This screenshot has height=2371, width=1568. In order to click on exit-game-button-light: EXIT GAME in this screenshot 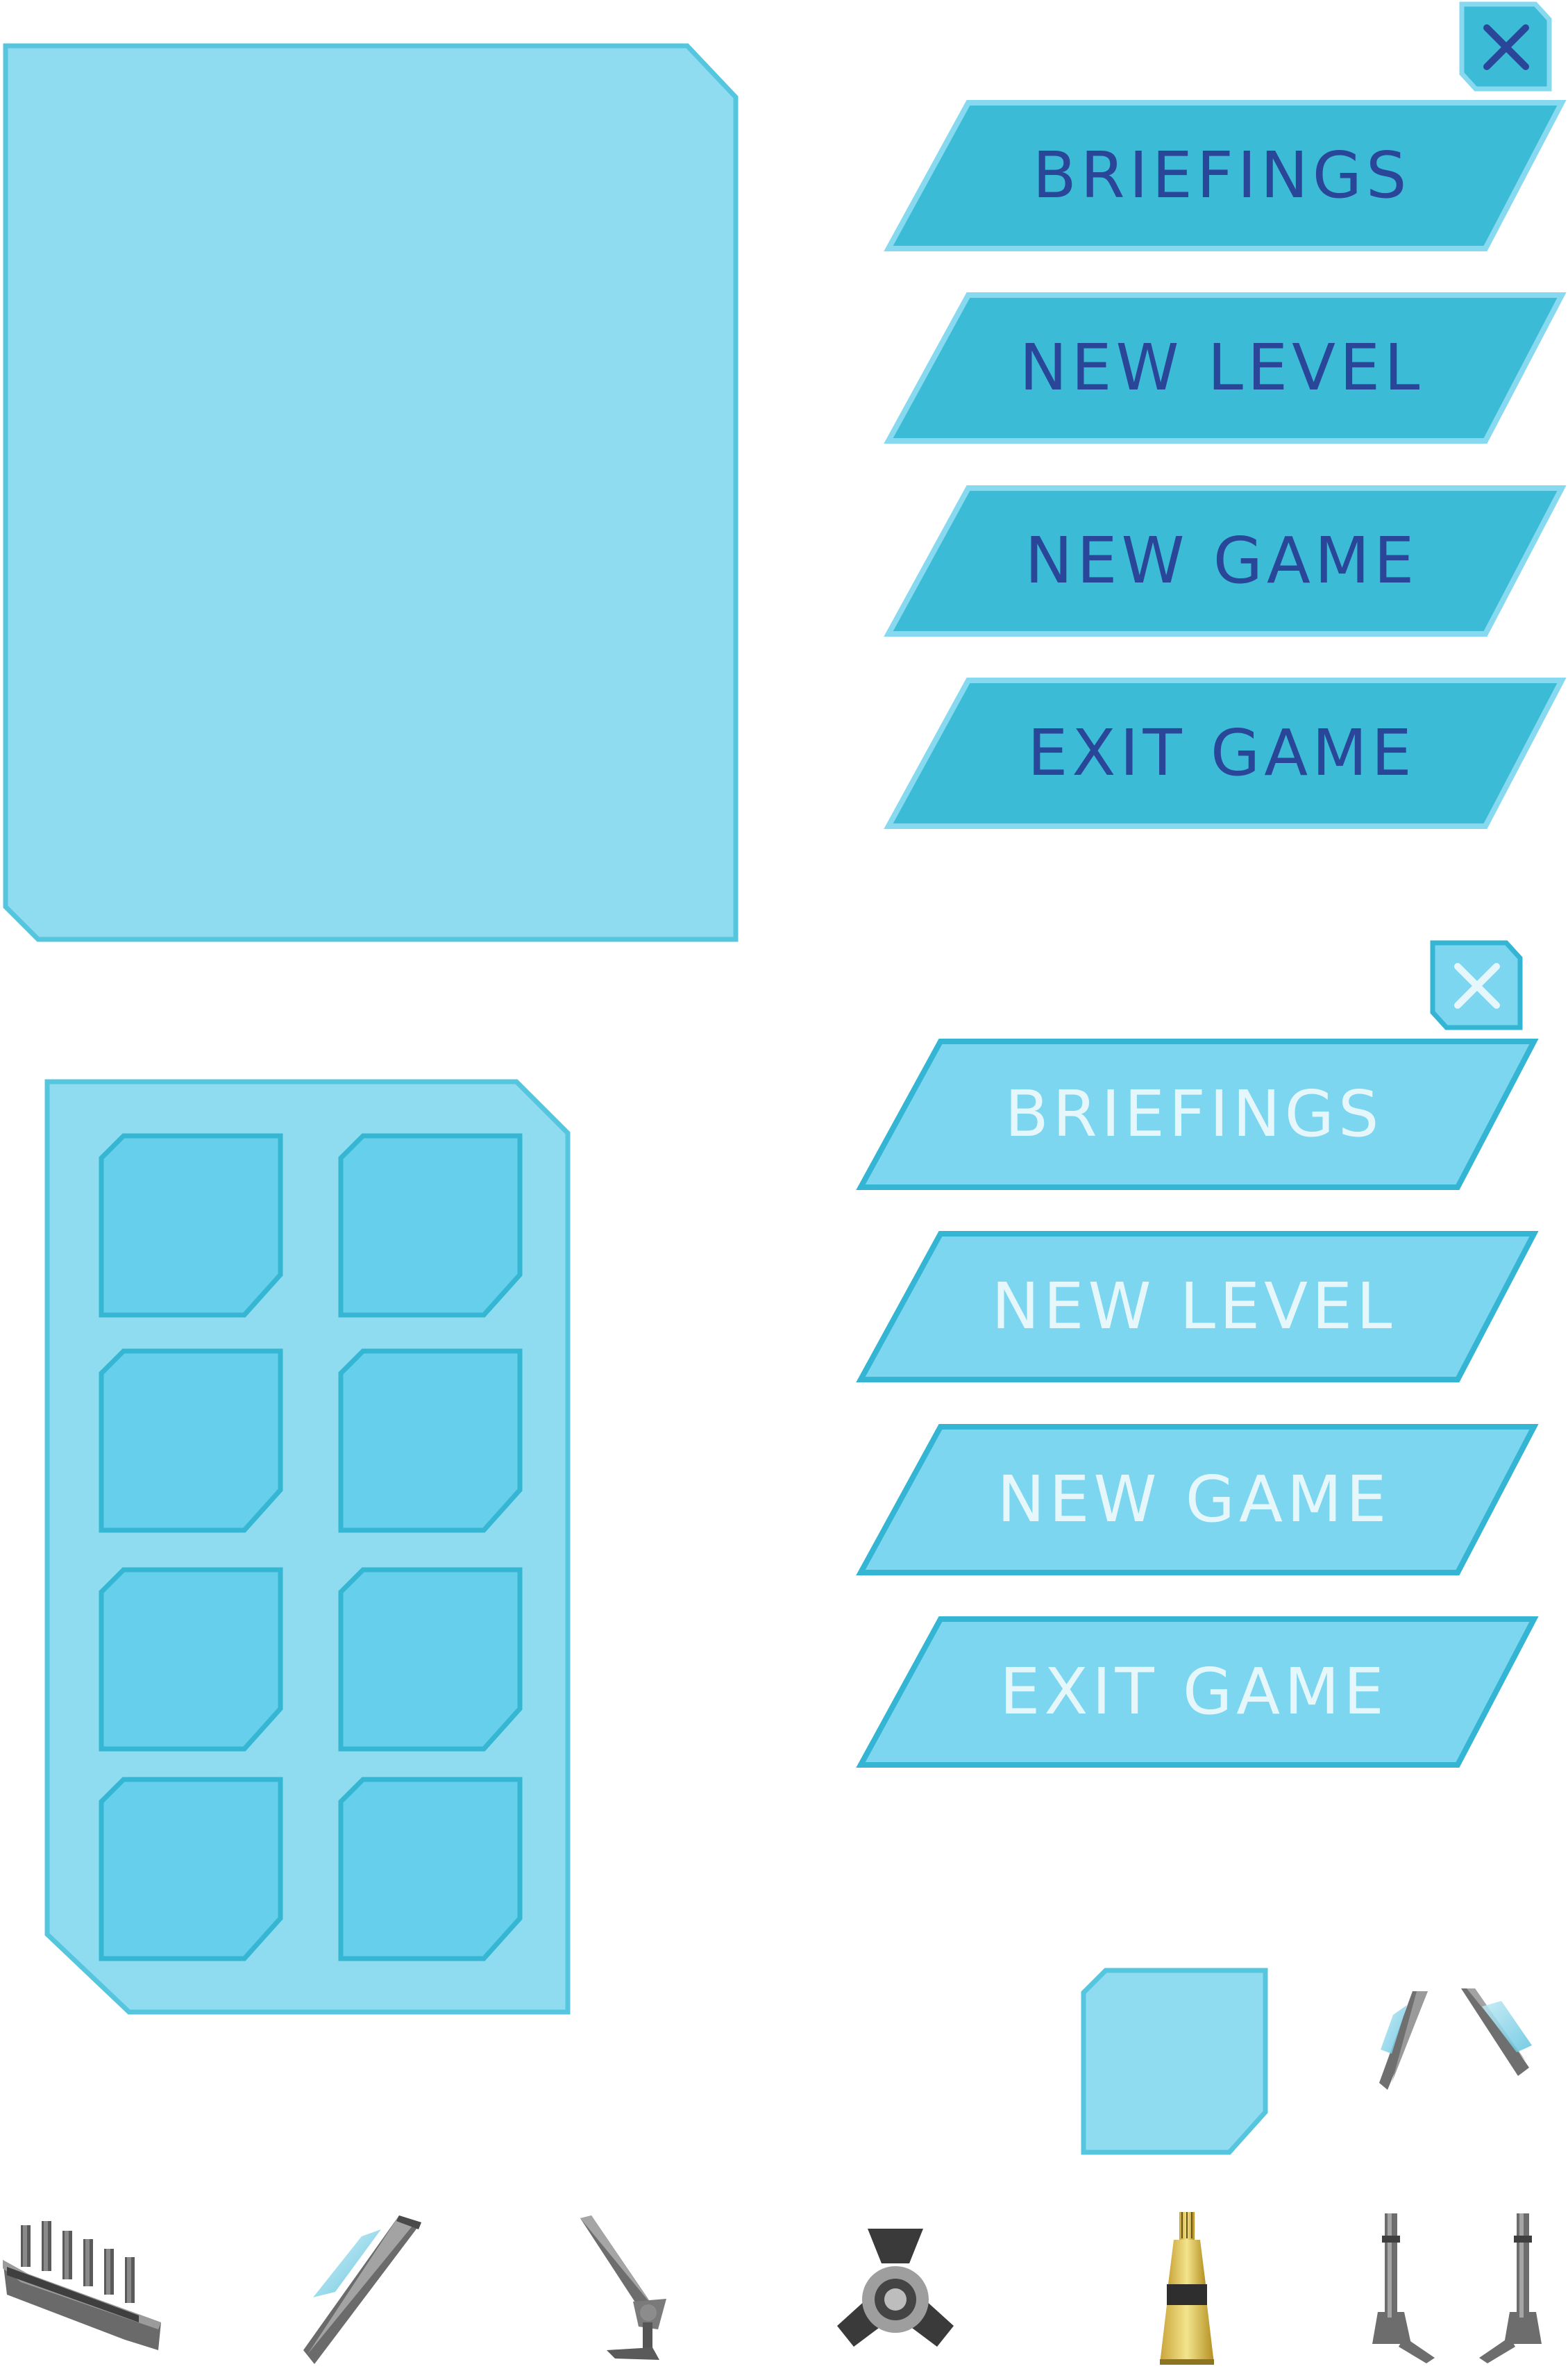, I will do `click(1197, 1692)`.